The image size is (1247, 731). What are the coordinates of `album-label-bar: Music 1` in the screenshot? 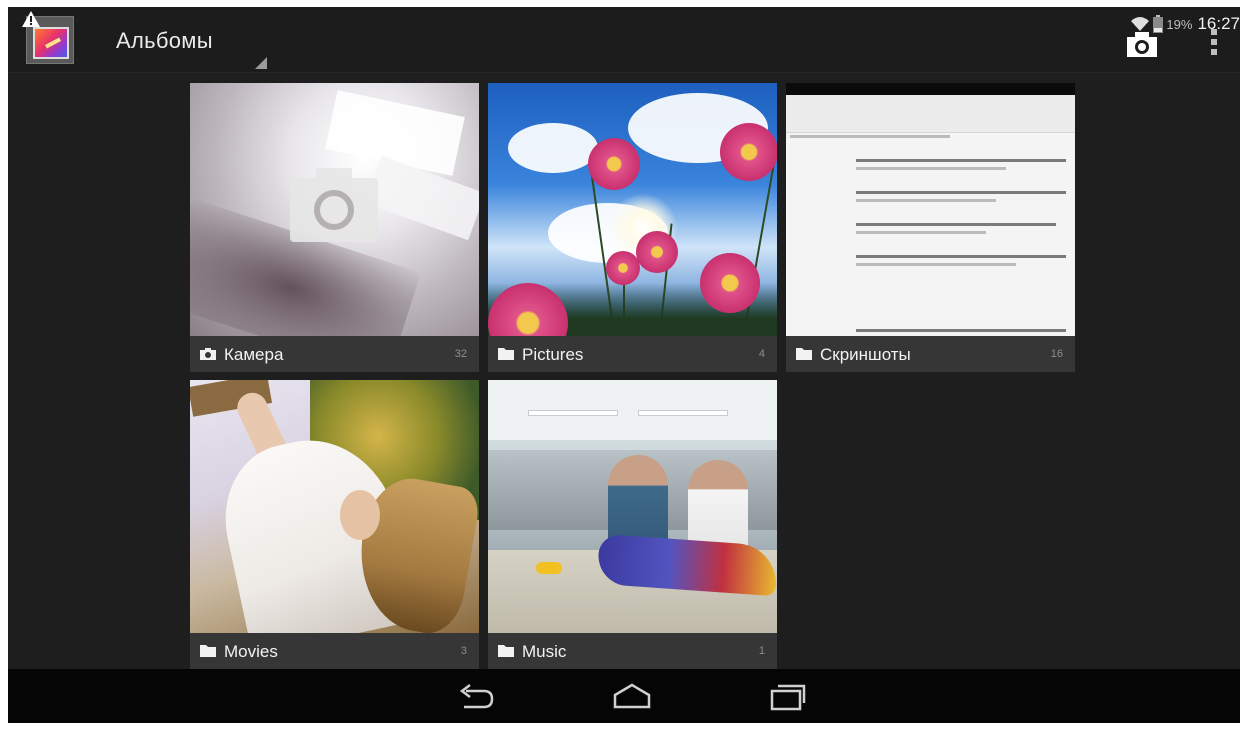 It's located at (632, 651).